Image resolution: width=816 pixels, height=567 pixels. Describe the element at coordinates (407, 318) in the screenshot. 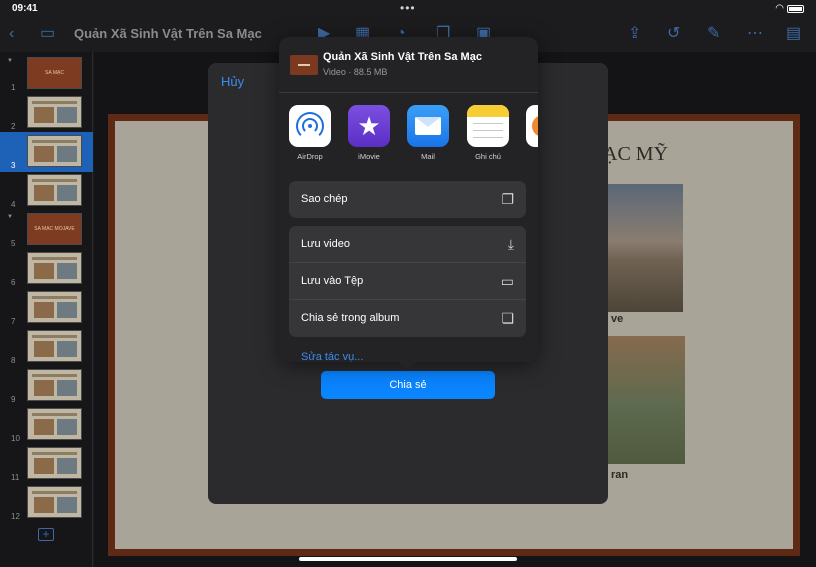

I see `share-album-action: Chia sẻ trong album ❏` at that location.